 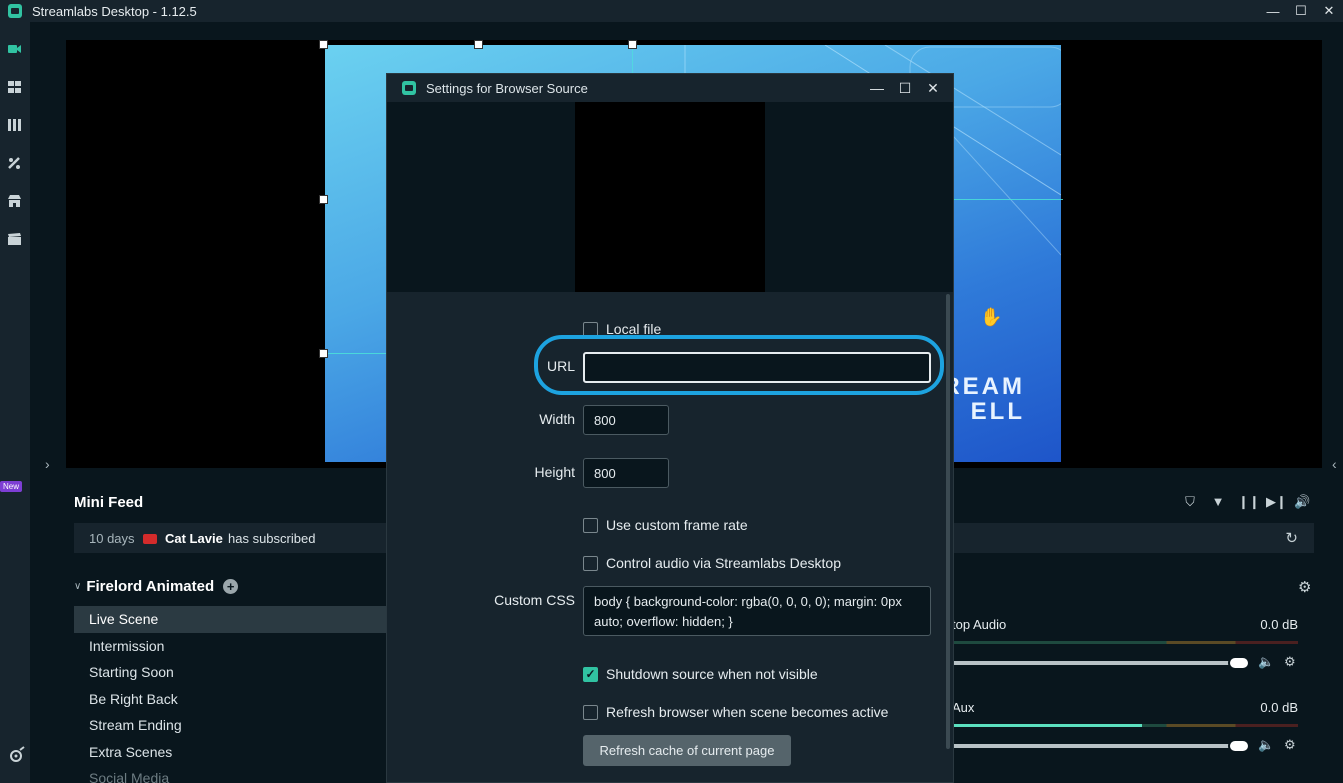 What do you see at coordinates (1304, 587) in the screenshot?
I see `mixer-settings-gear-icon: ⚙` at bounding box center [1304, 587].